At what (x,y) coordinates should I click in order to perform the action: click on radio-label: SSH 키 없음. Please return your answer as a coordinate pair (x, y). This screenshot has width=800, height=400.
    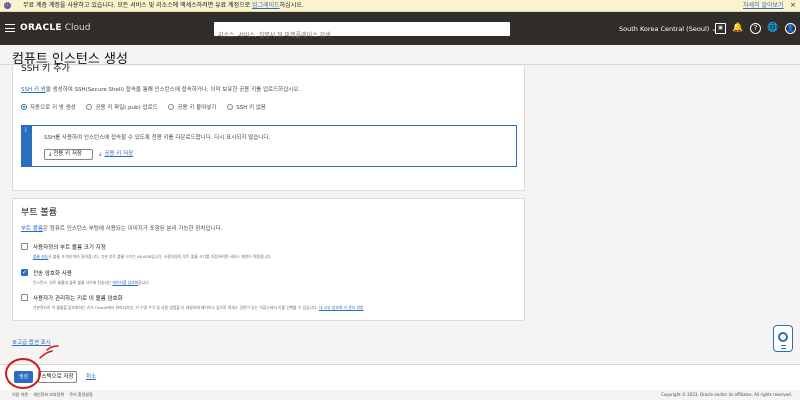
    Looking at the image, I should click on (251, 108).